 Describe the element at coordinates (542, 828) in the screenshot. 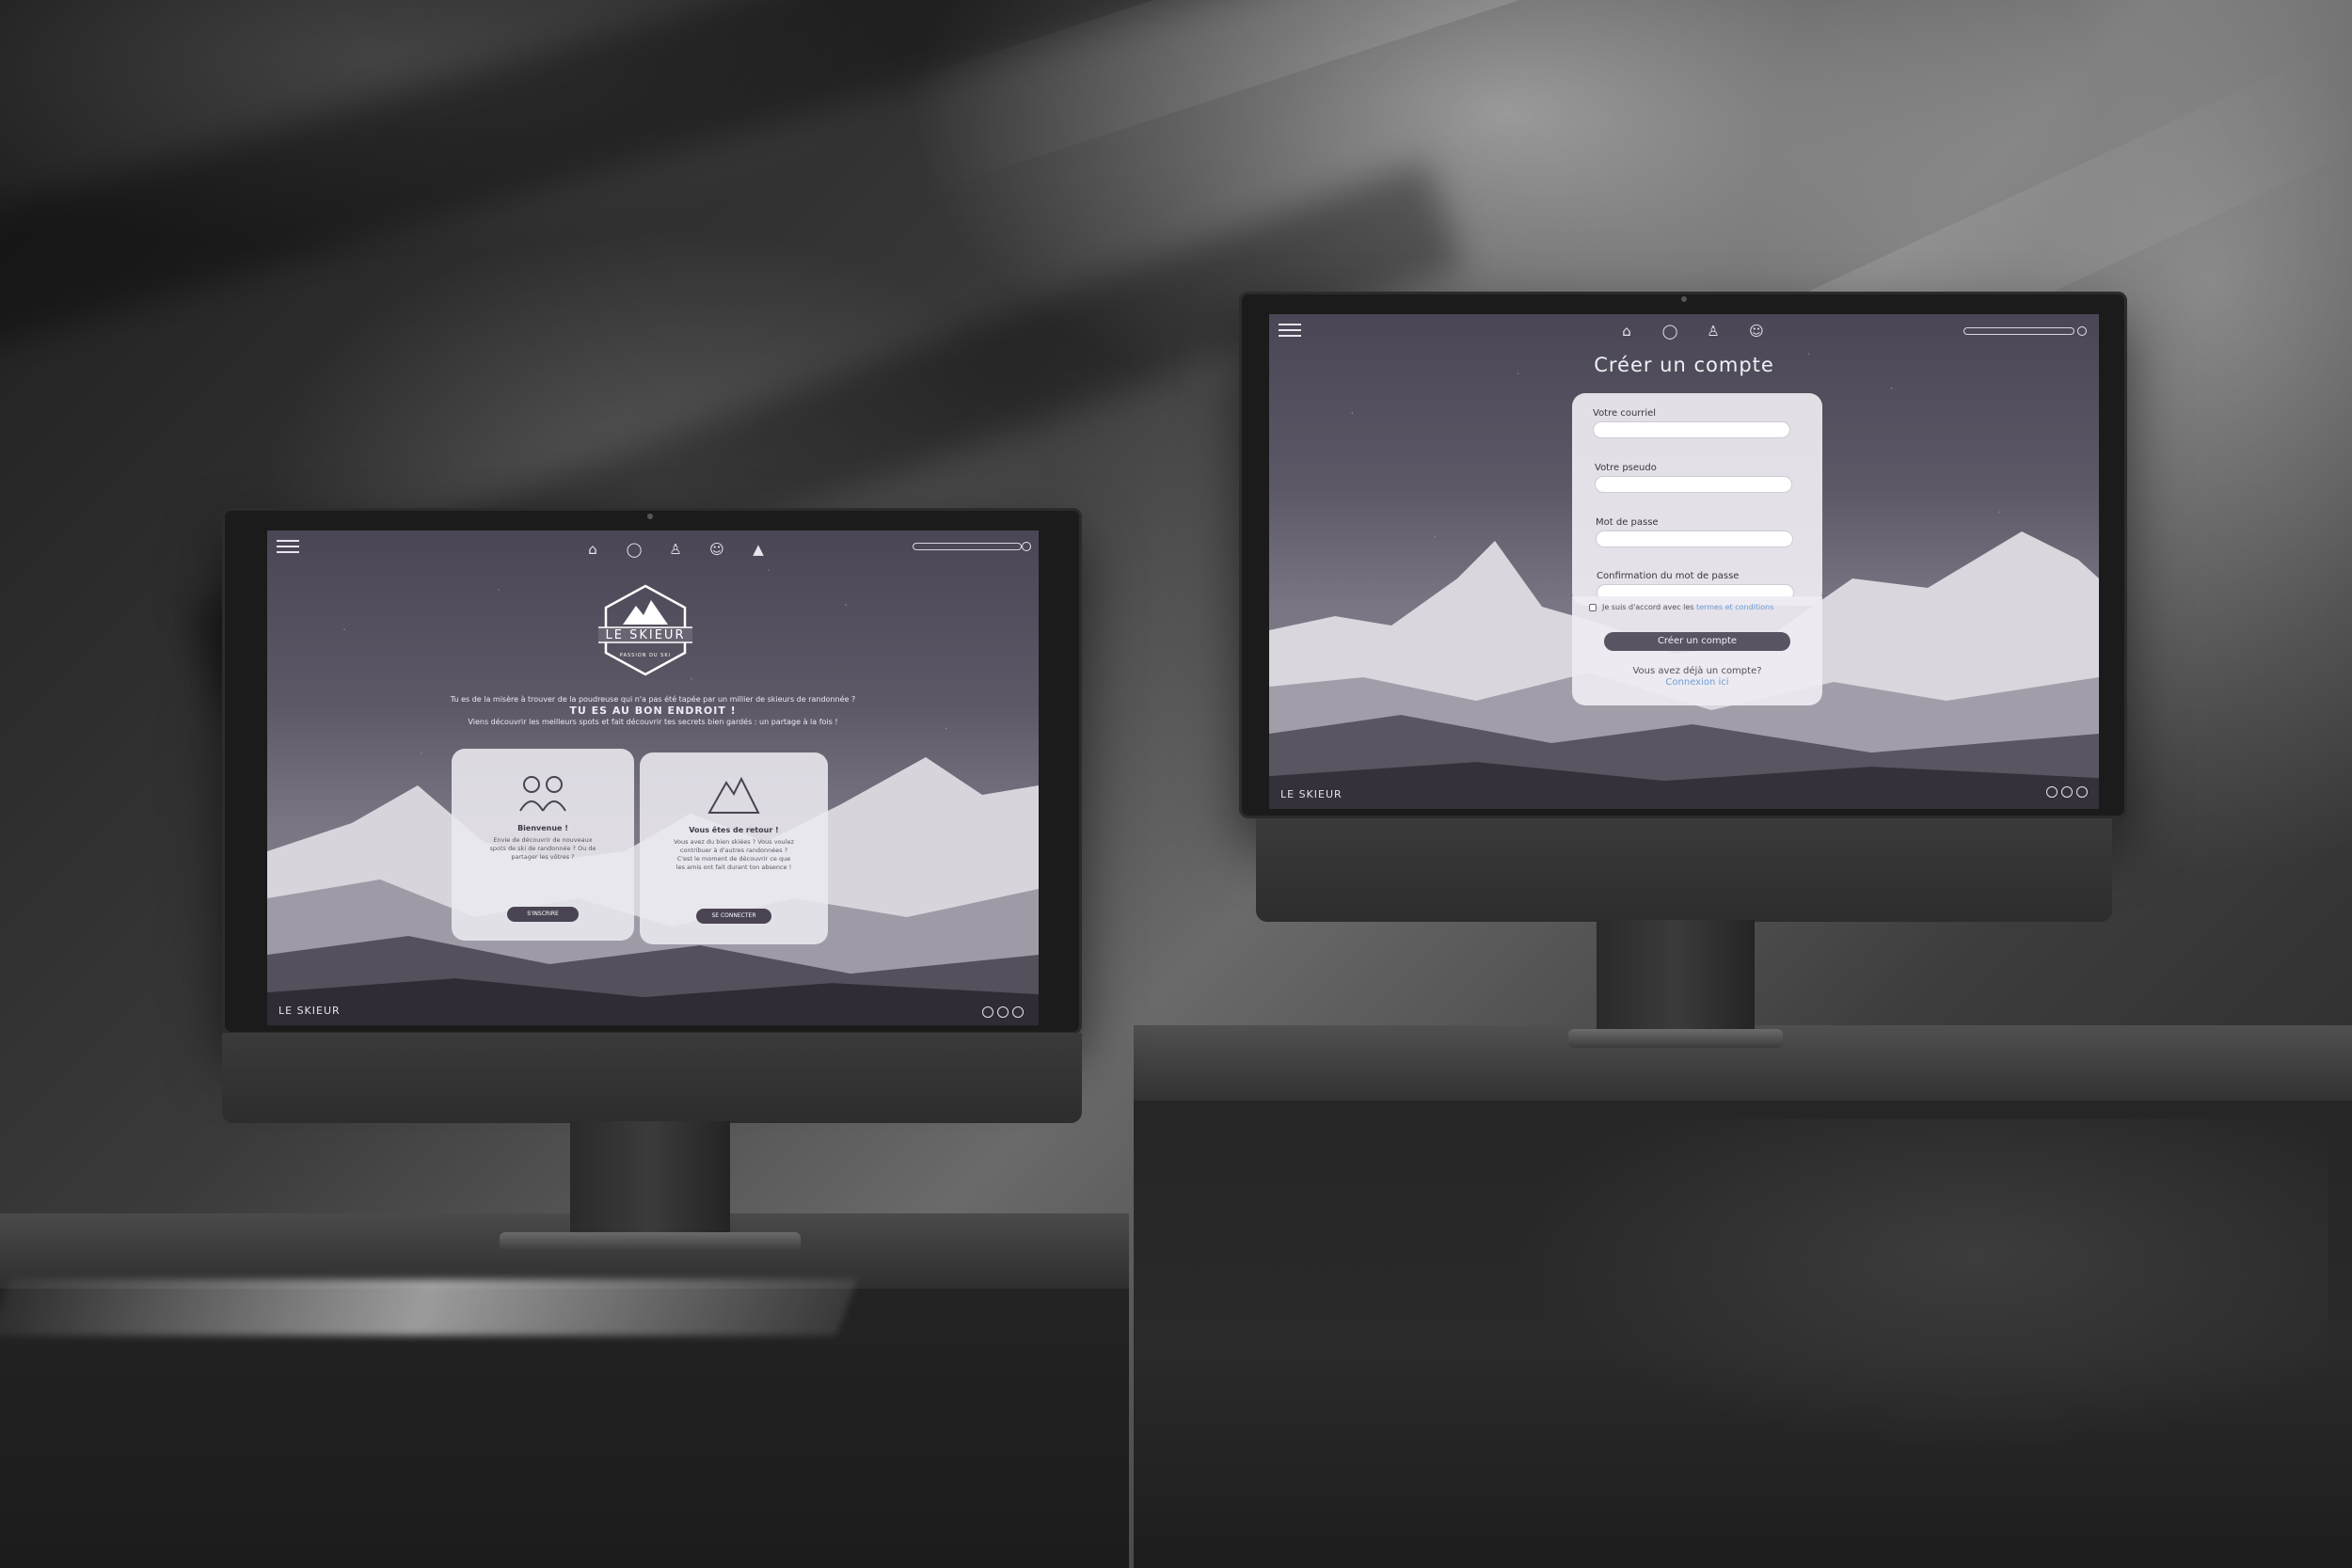

I see `signup-card-title: Bienvenue !` at that location.